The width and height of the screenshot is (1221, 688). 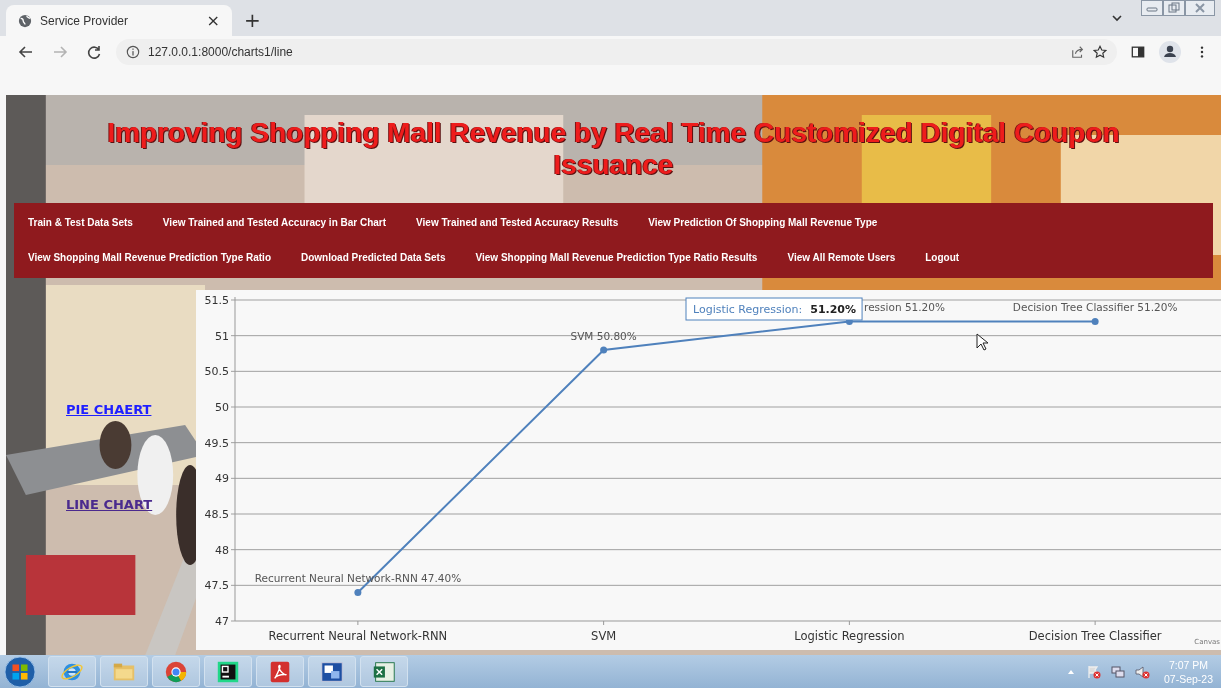 What do you see at coordinates (942, 257) in the screenshot?
I see `menu-link: Logout` at bounding box center [942, 257].